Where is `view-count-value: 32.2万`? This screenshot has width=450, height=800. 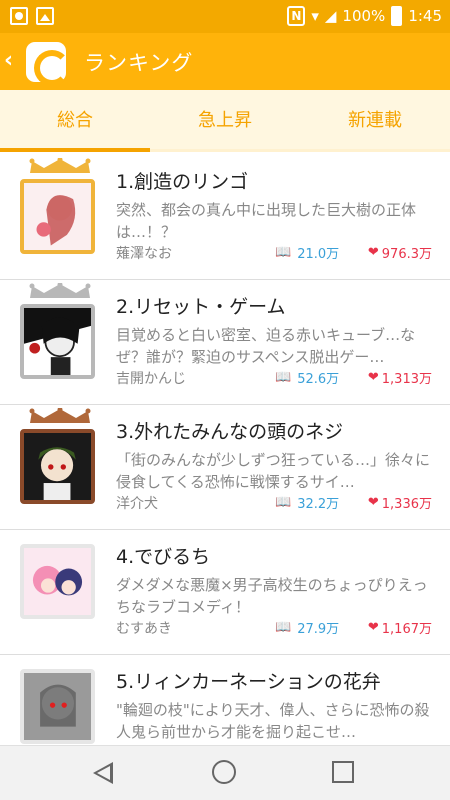 view-count-value: 32.2万 is located at coordinates (318, 504).